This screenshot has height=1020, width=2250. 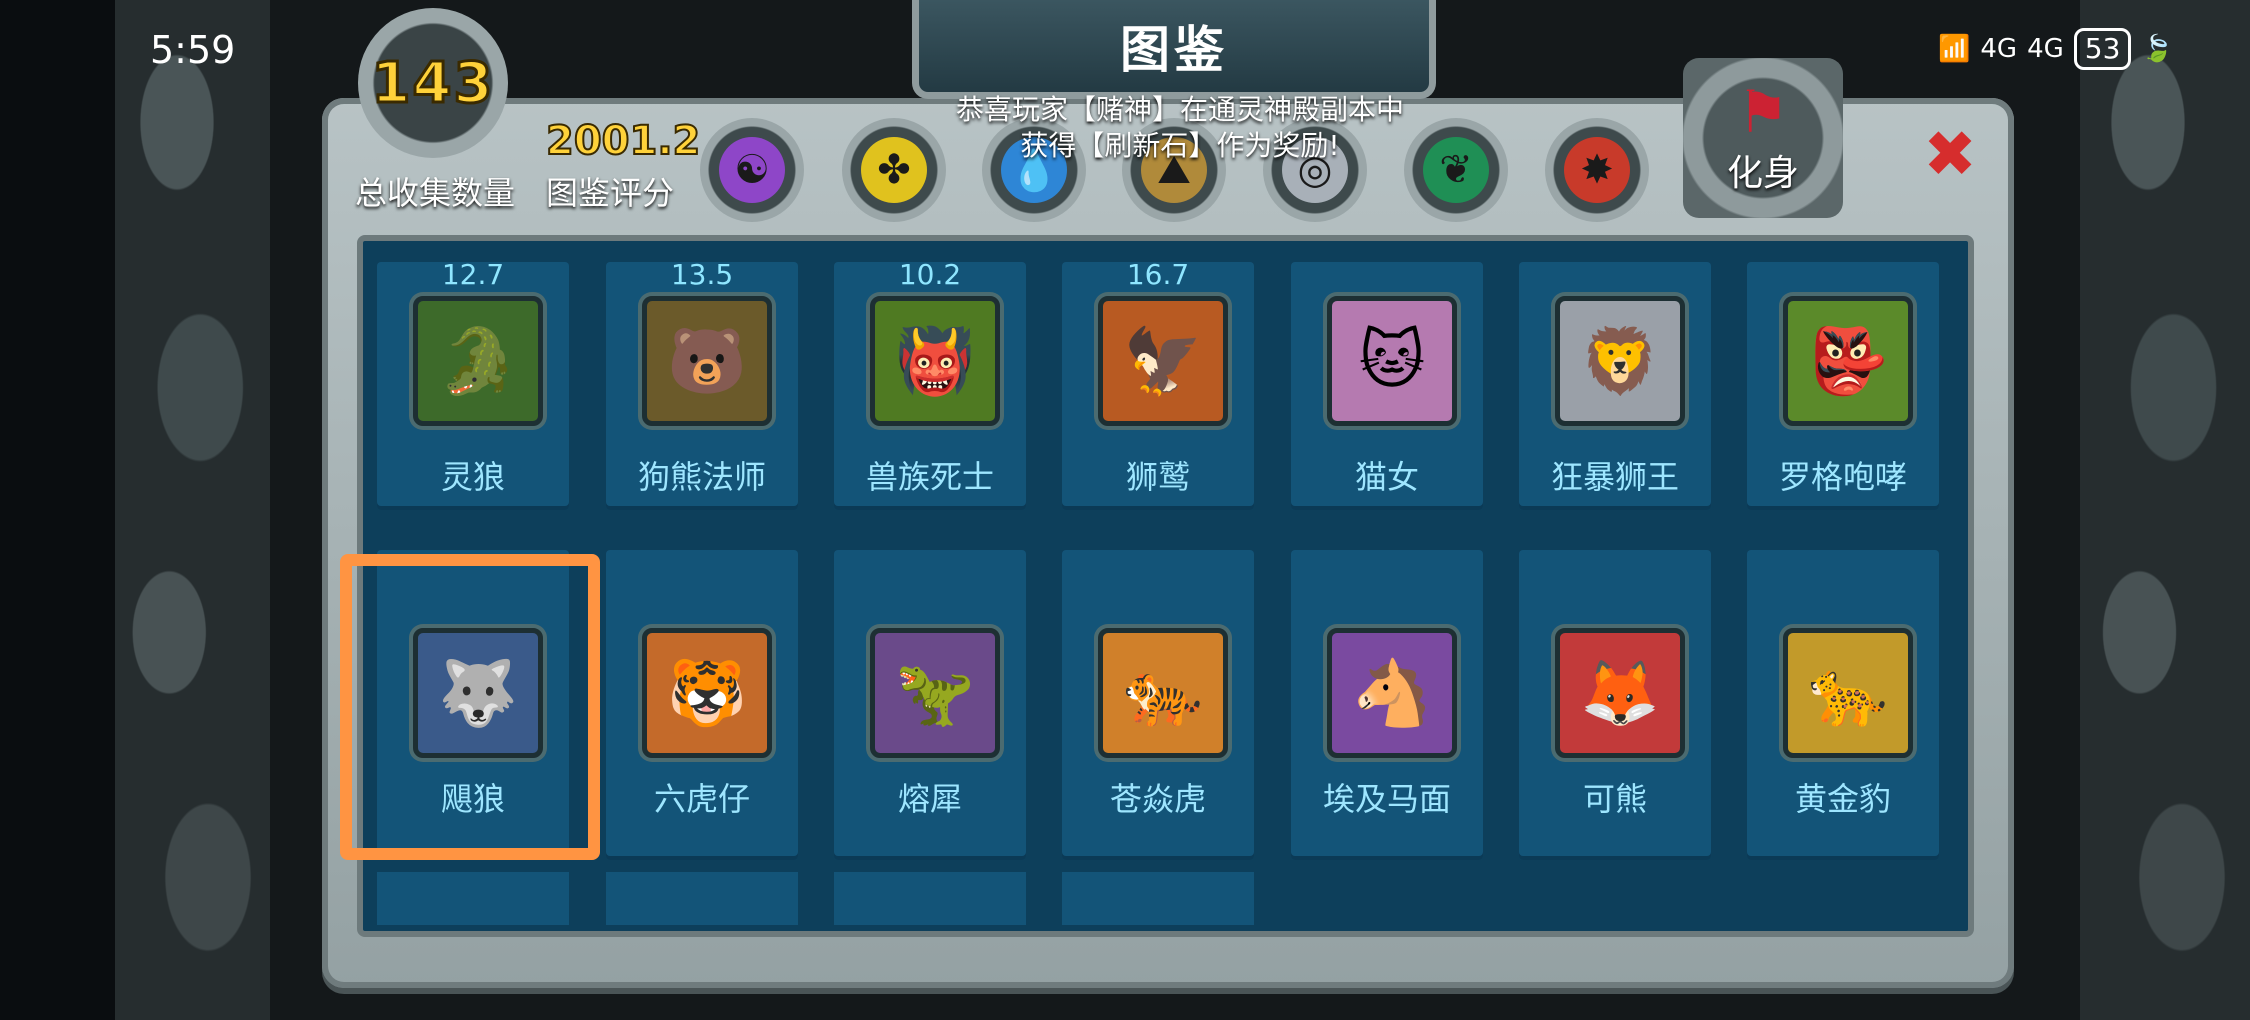 I want to click on hero-name: 飓狼, so click(x=472, y=799).